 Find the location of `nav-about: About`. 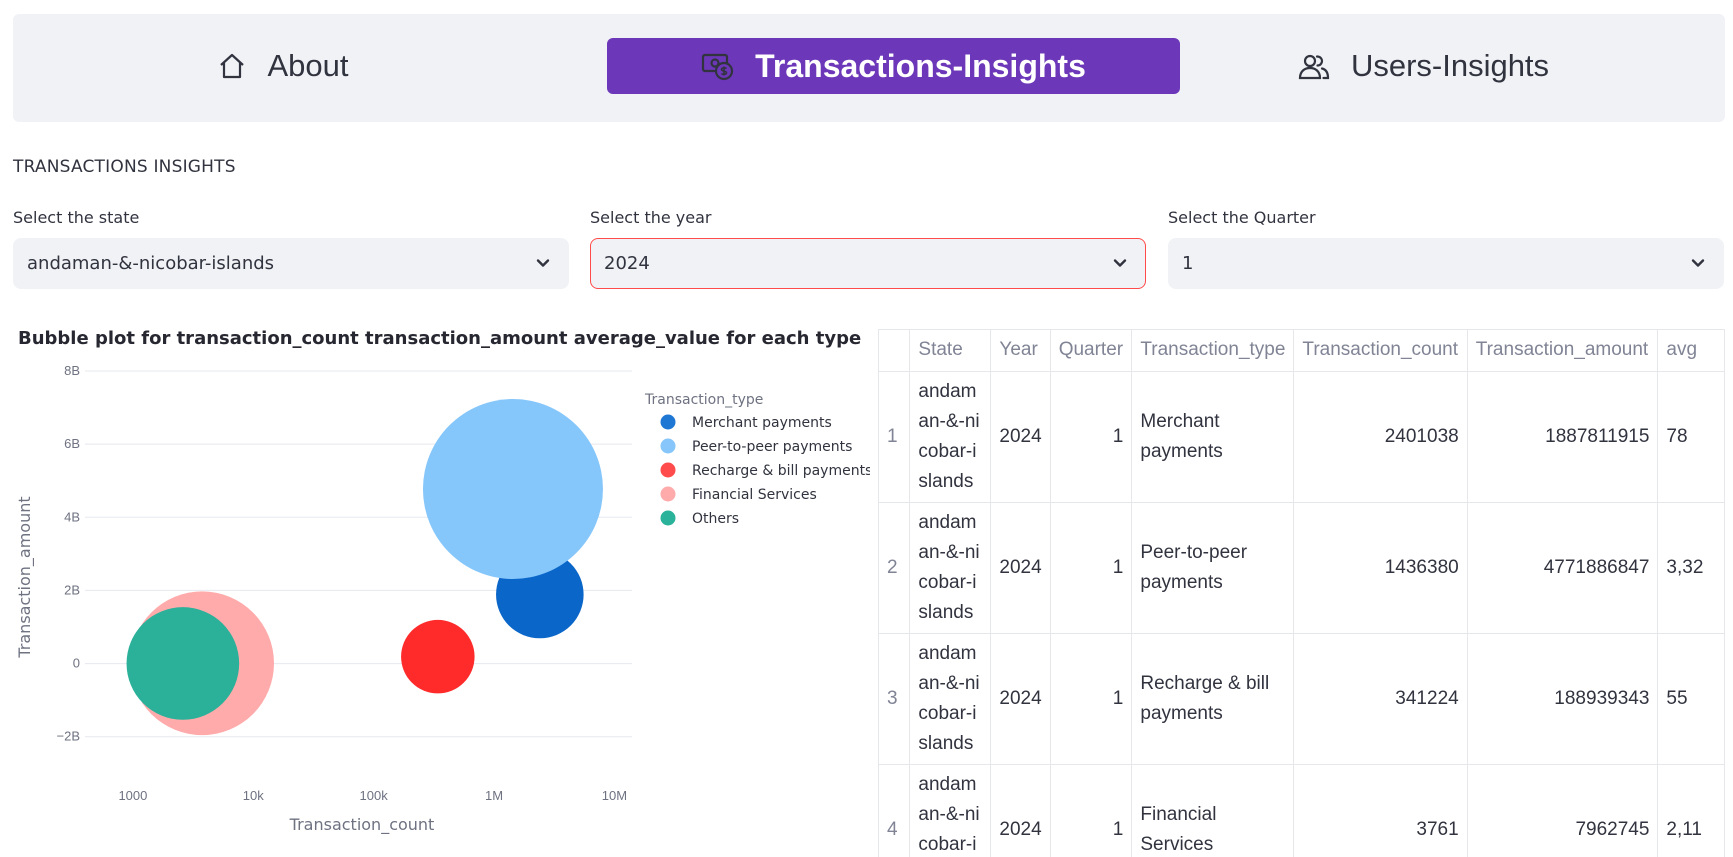

nav-about: About is located at coordinates (283, 66).